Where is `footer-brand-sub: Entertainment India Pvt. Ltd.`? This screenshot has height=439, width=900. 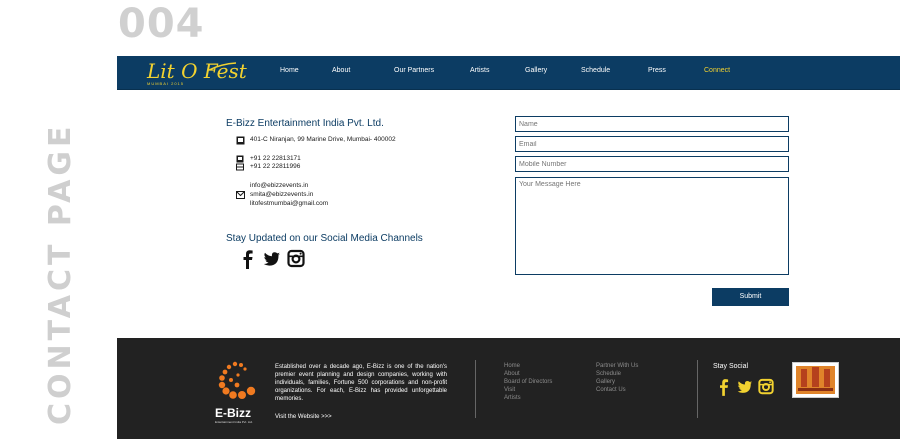 footer-brand-sub: Entertainment India Pvt. Ltd. is located at coordinates (234, 422).